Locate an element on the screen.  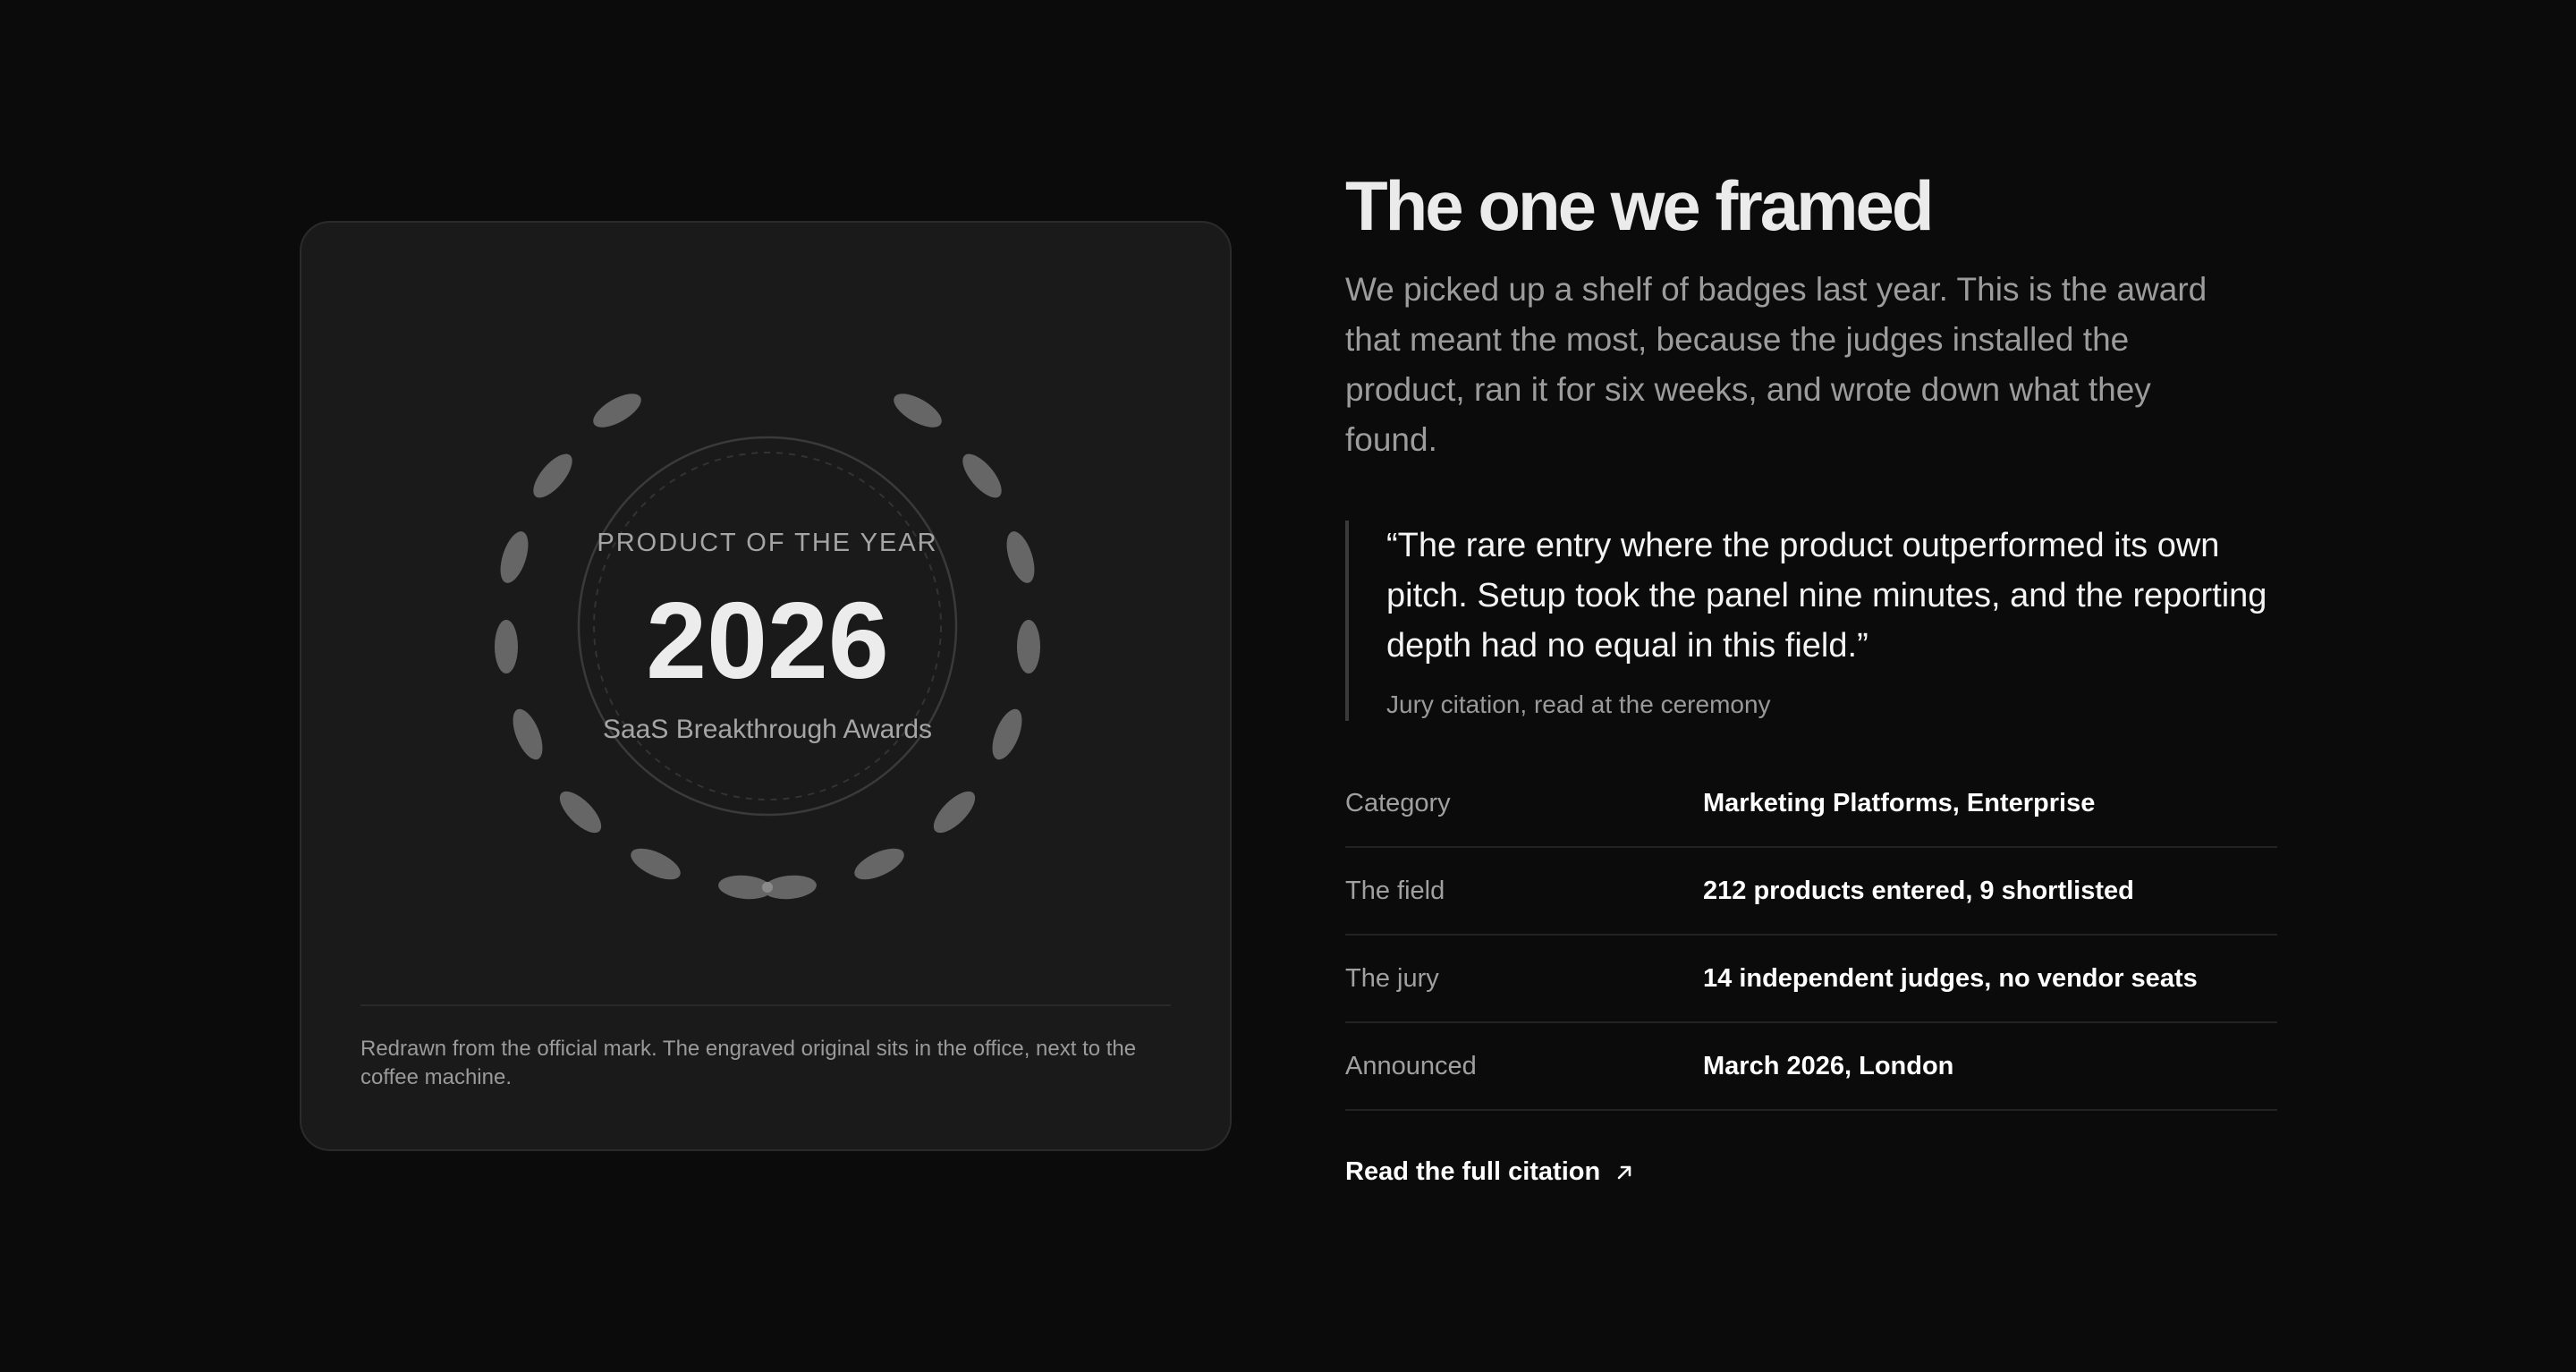
quote-source: Jury citation, read at the ceremony is located at coordinates (1578, 704).